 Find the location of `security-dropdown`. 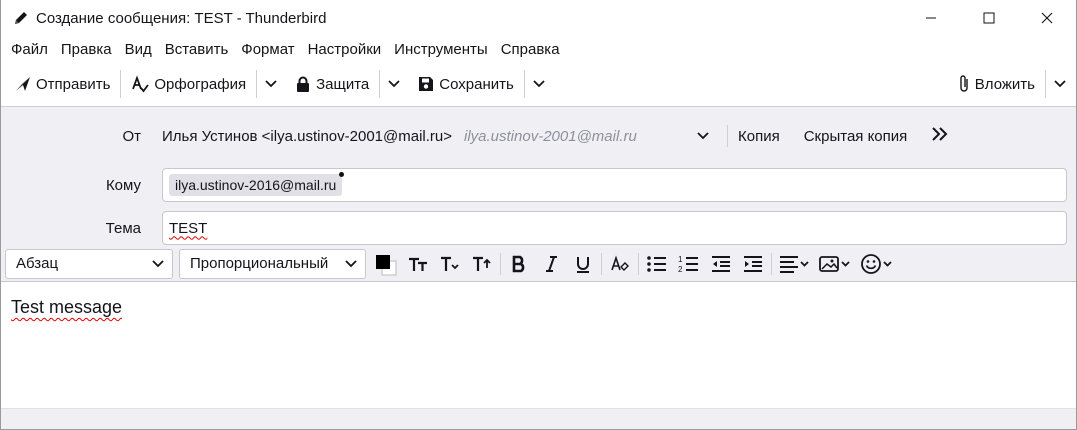

security-dropdown is located at coordinates (394, 84).